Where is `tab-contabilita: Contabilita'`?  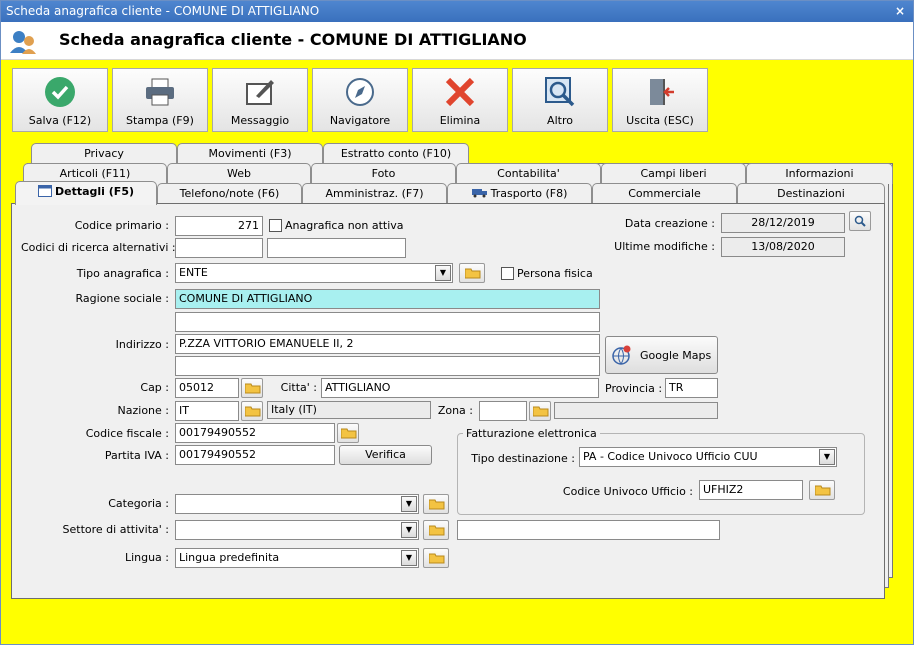
tab-contabilita: Contabilita' is located at coordinates (528, 173).